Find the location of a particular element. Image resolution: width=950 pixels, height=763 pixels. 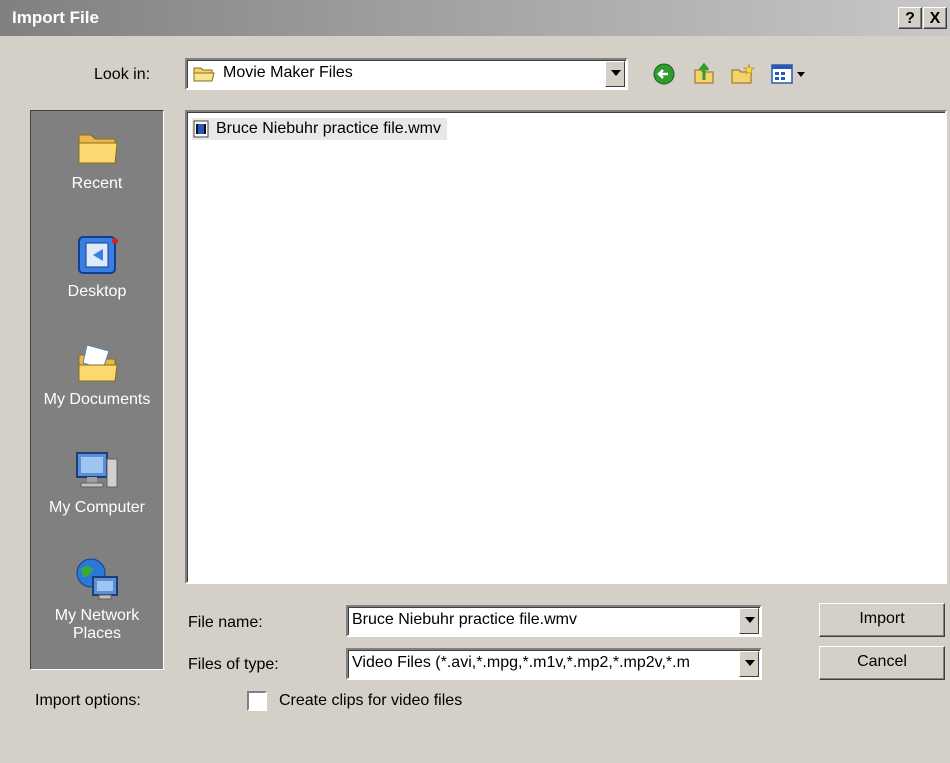

place-my-documents: My Documents is located at coordinates (97, 374).